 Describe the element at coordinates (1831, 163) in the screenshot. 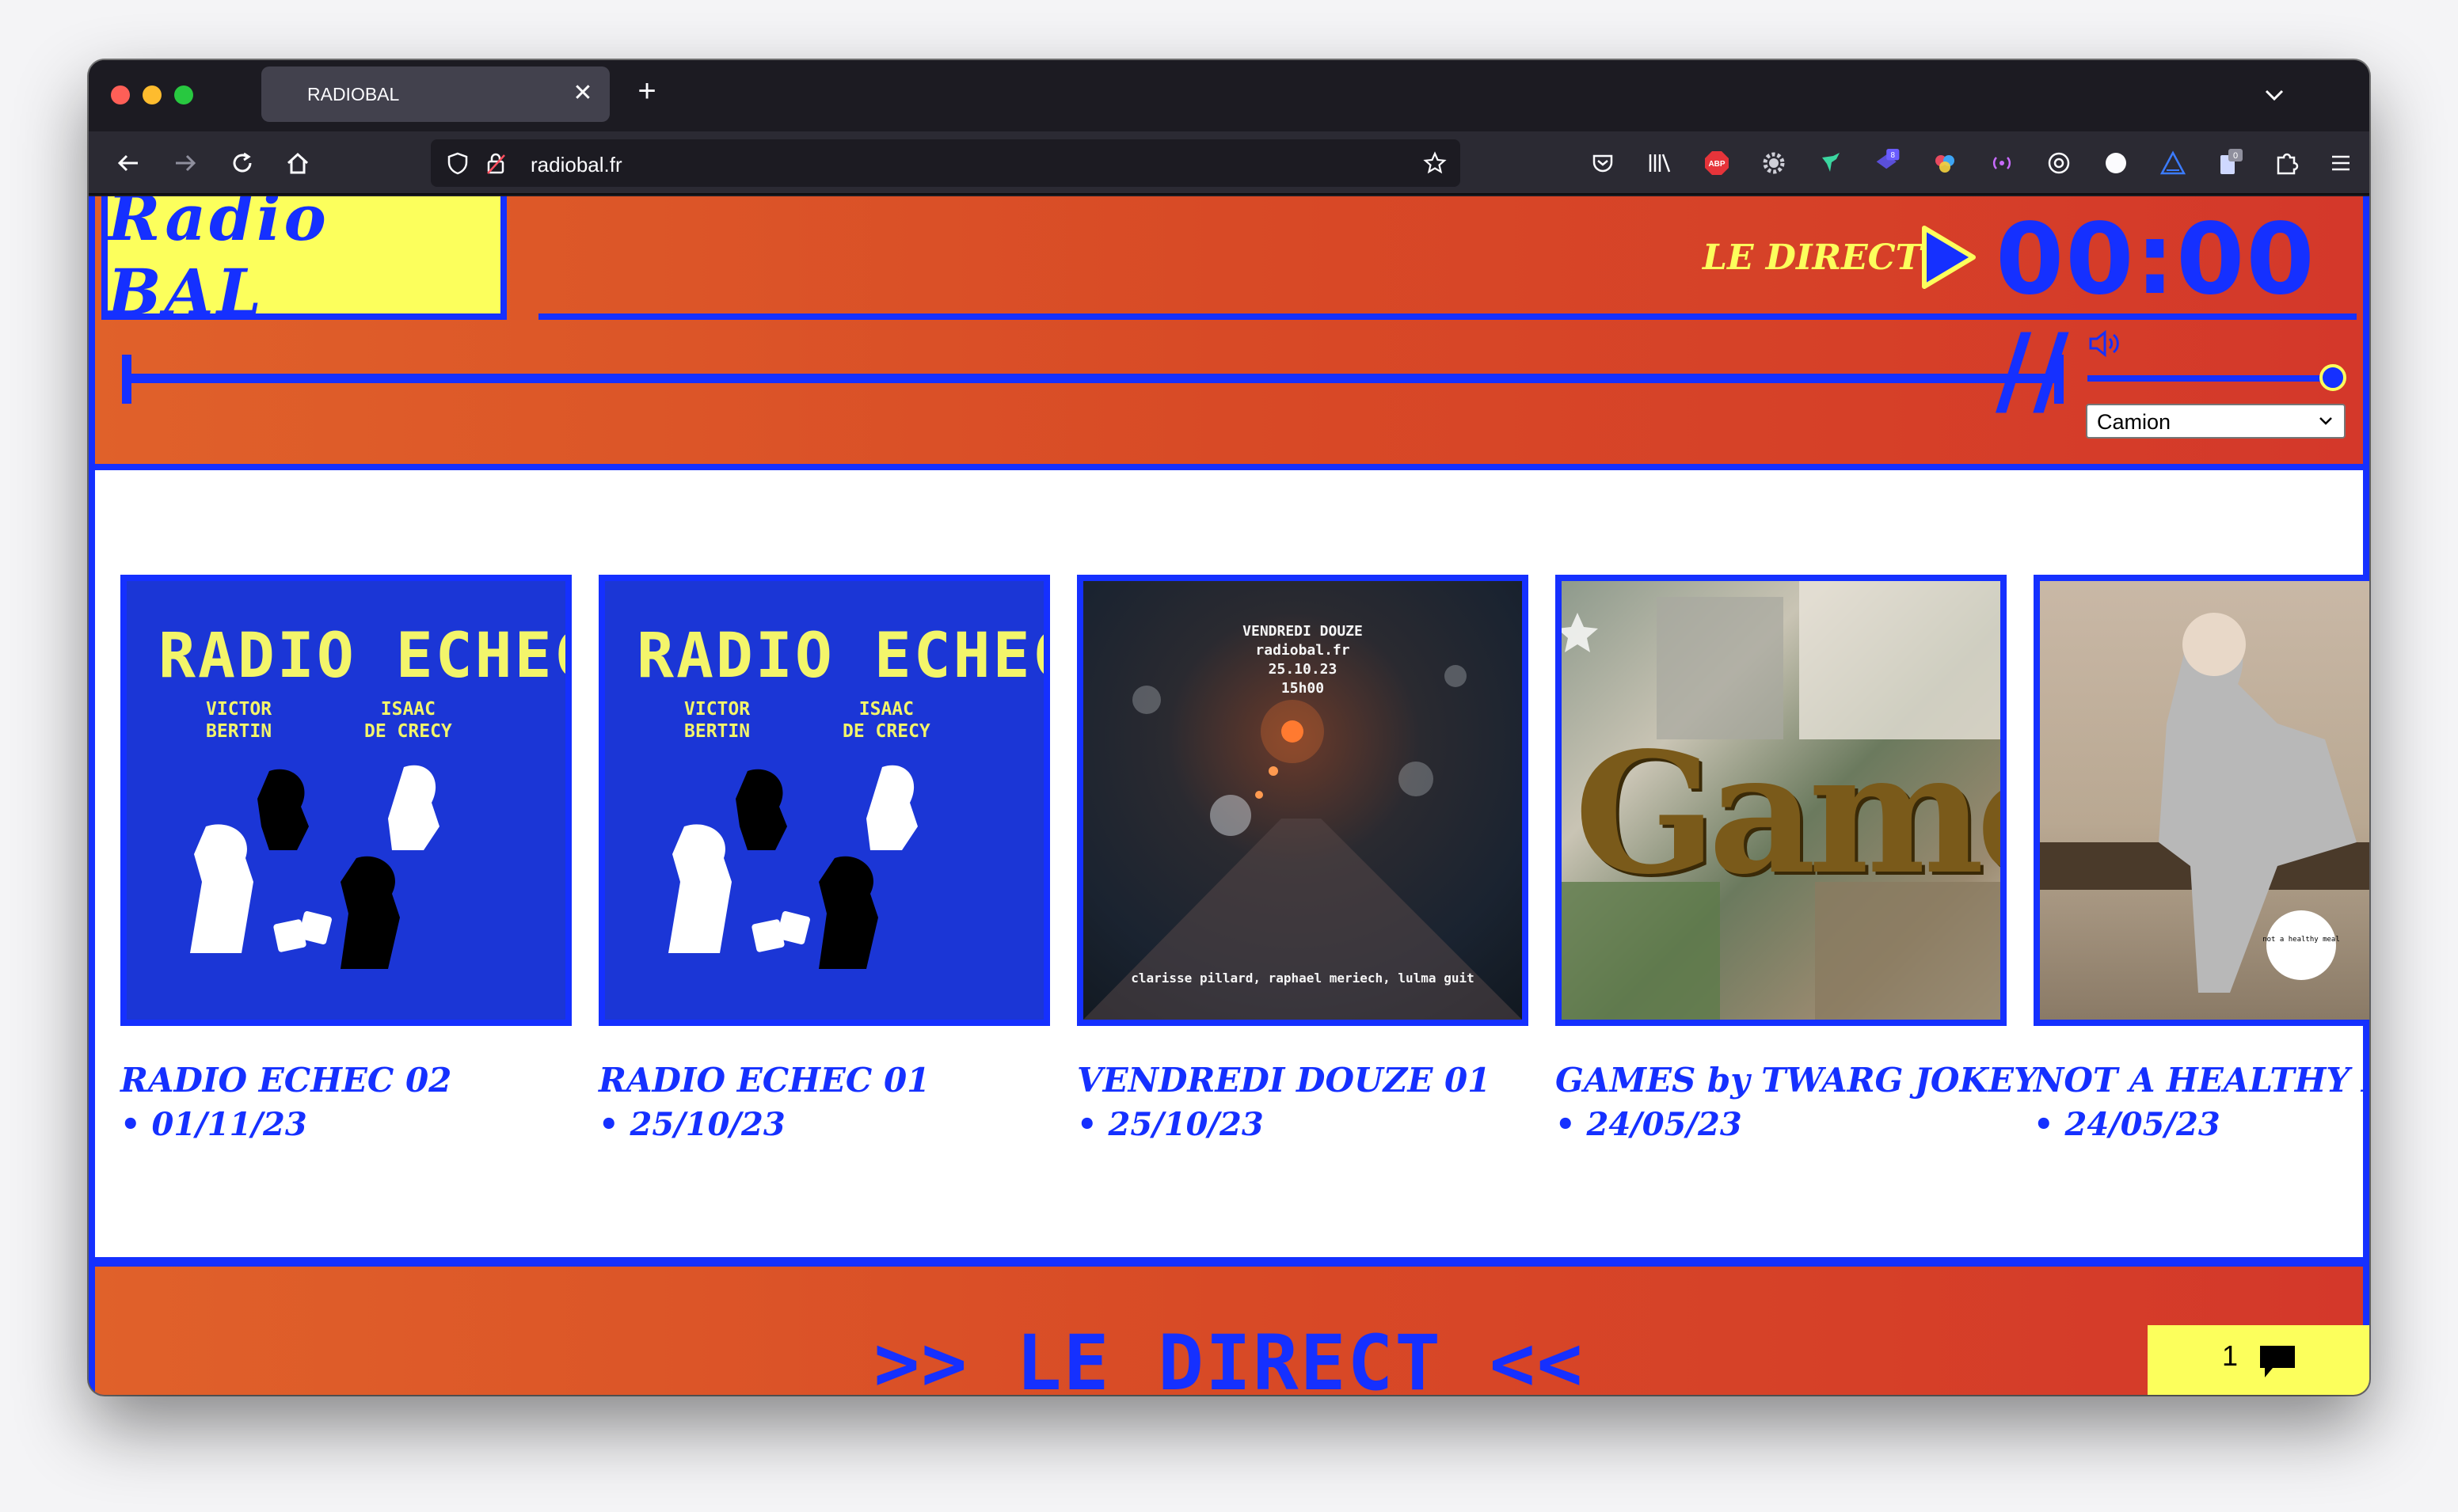

I see `hummingbird-extension-icon` at that location.